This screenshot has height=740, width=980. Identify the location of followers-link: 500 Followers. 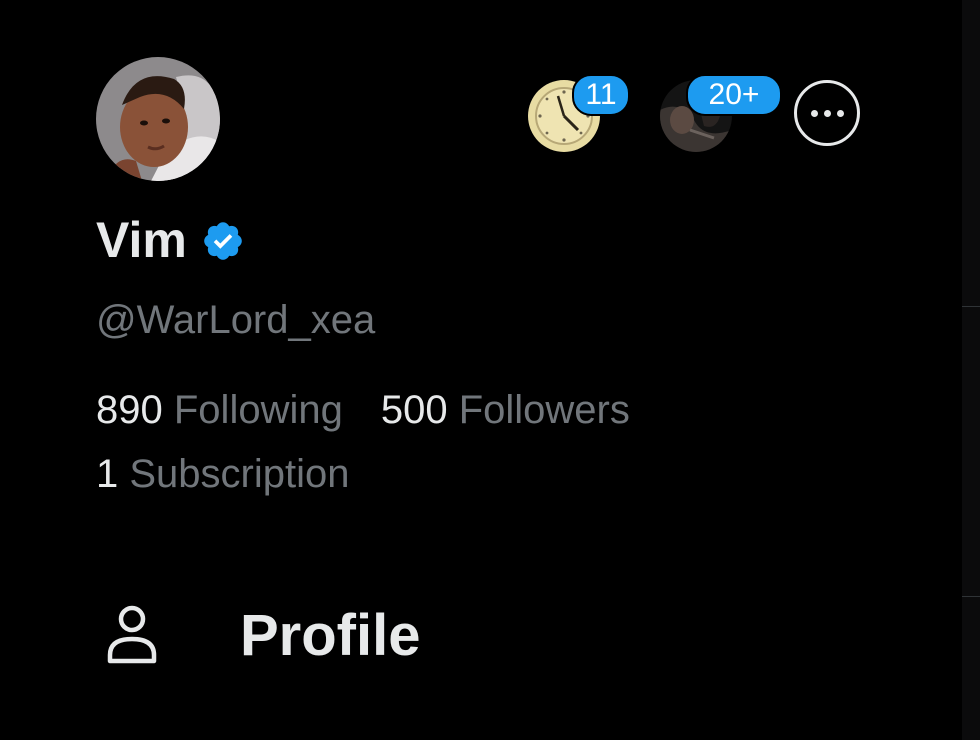
(505, 410).